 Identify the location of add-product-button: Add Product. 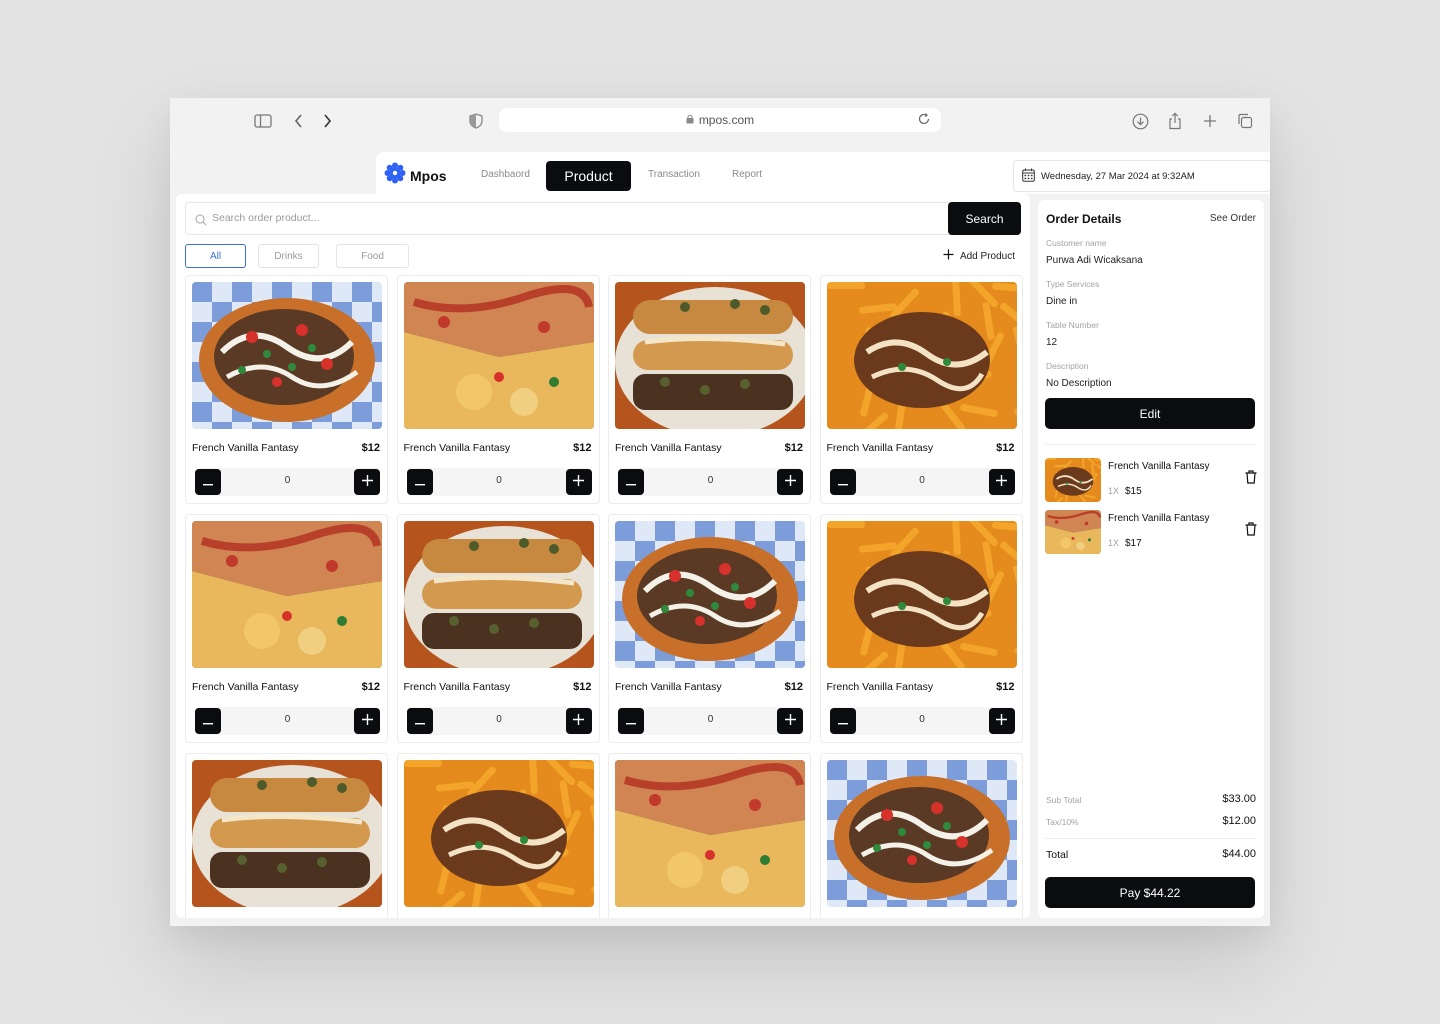
(979, 256).